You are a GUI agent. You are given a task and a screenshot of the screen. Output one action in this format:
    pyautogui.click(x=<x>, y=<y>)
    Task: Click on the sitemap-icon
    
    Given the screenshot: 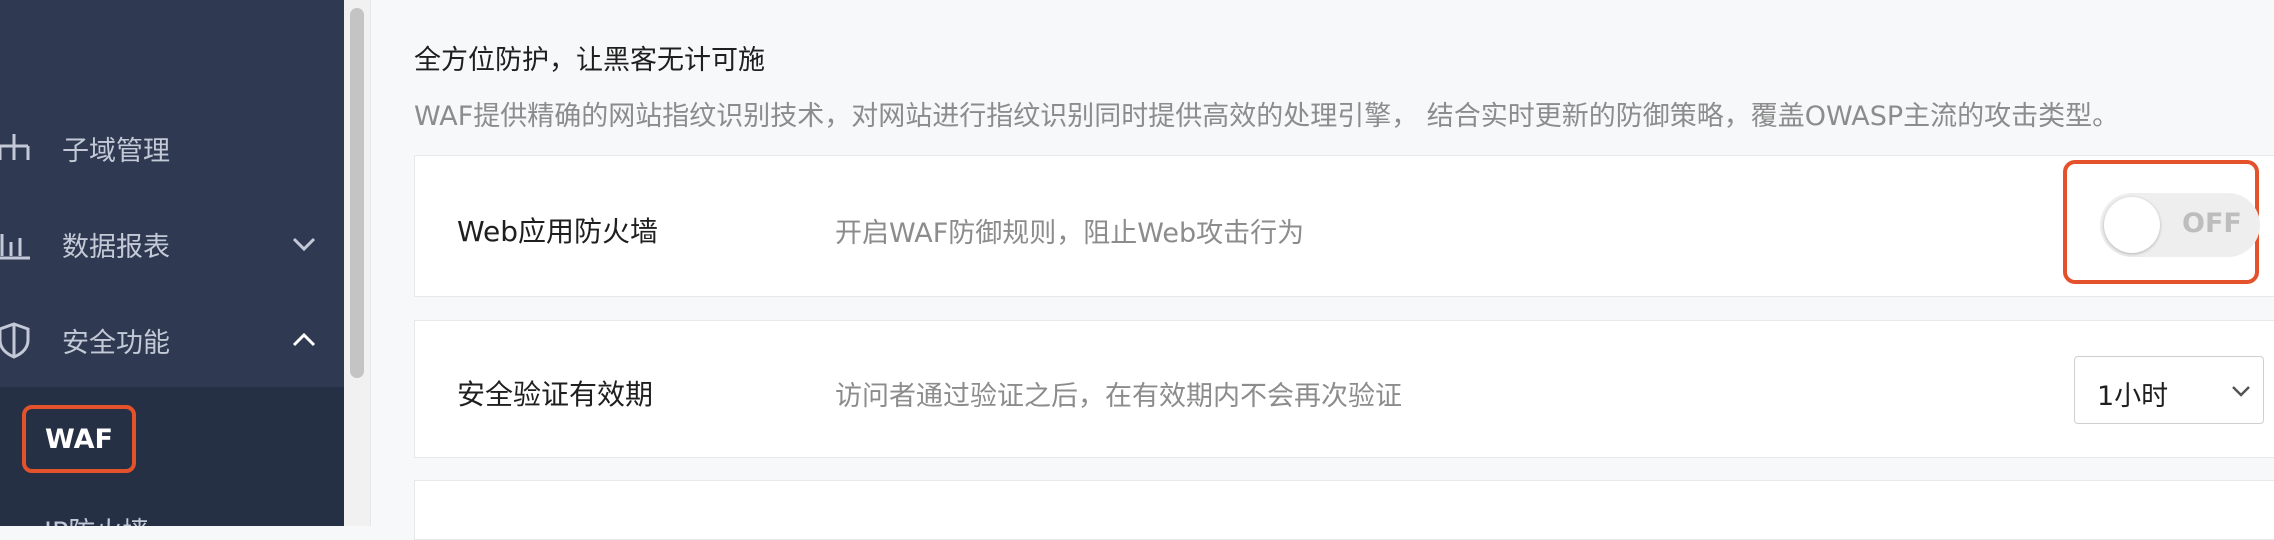 What is the action you would take?
    pyautogui.click(x=15, y=147)
    